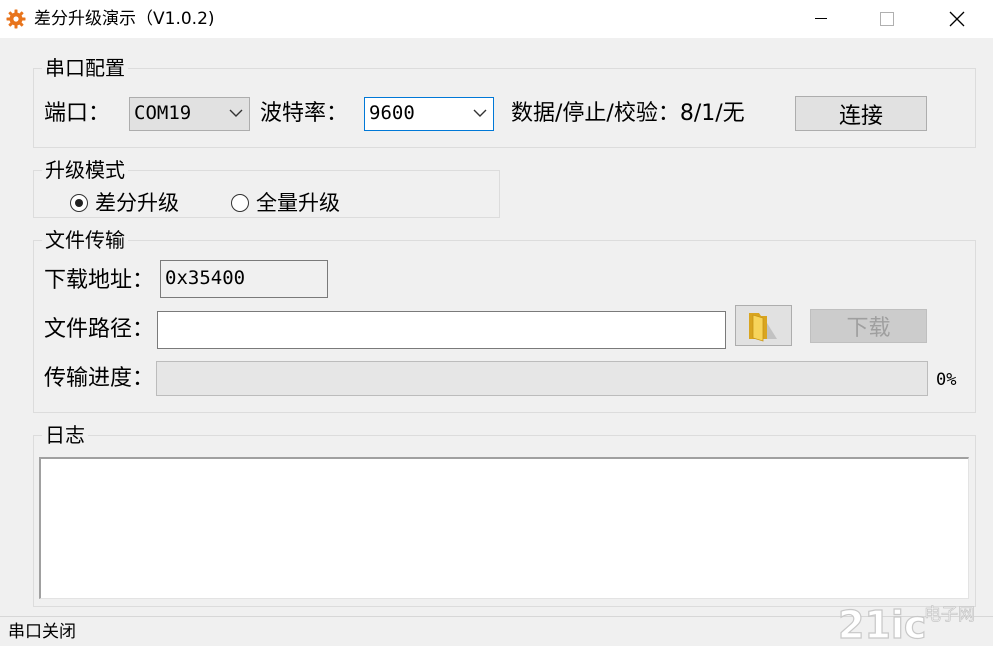  I want to click on radio-full-upgrade-label: 全量升级, so click(298, 203).